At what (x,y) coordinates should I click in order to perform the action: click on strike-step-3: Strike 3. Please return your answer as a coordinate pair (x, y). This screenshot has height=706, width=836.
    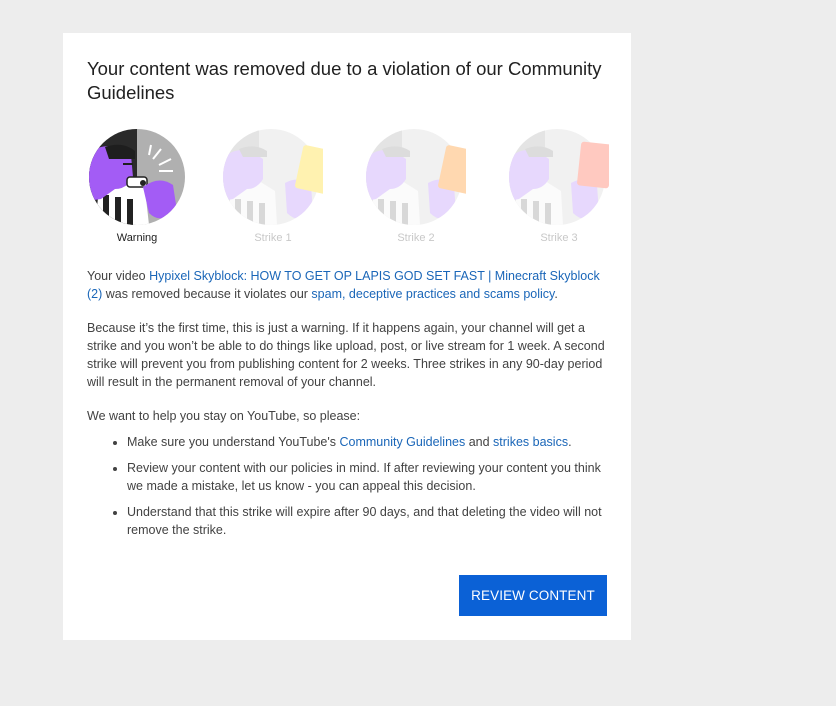
    Looking at the image, I should click on (559, 186).